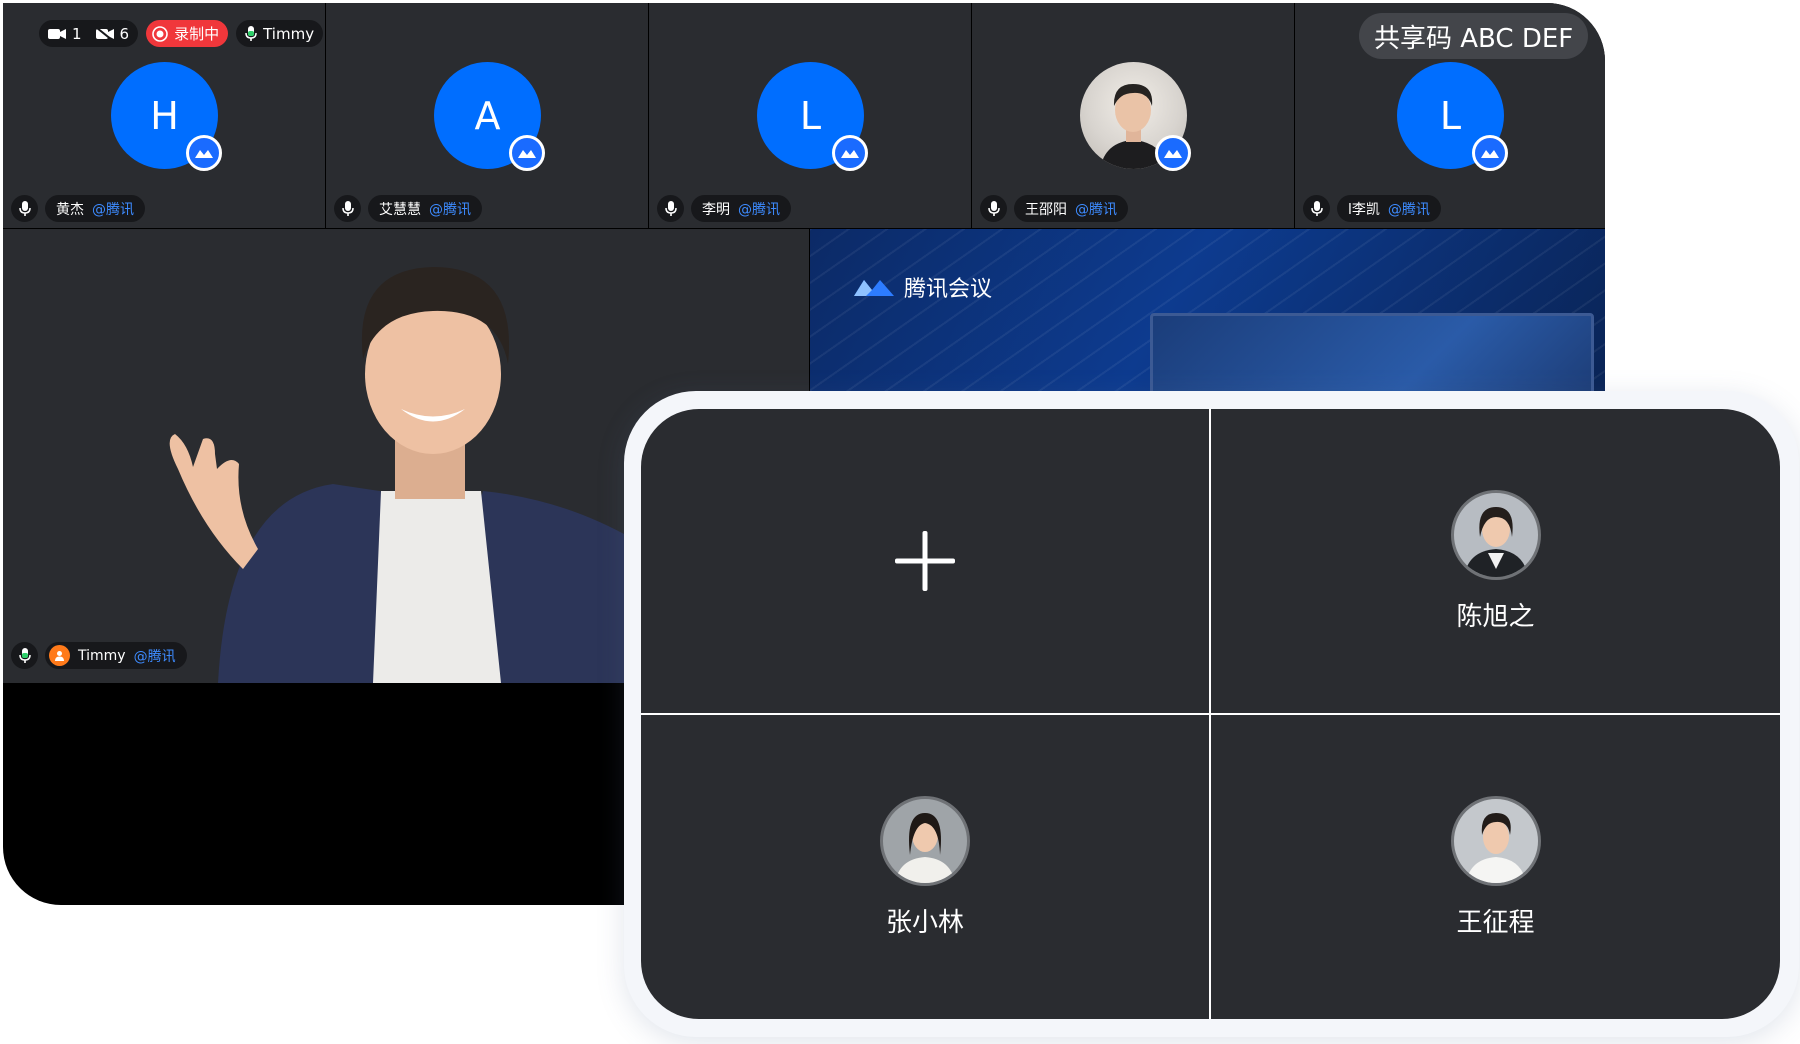 The height and width of the screenshot is (1044, 1800). What do you see at coordinates (948, 289) in the screenshot?
I see `share-app-title-text: 腾讯会议` at bounding box center [948, 289].